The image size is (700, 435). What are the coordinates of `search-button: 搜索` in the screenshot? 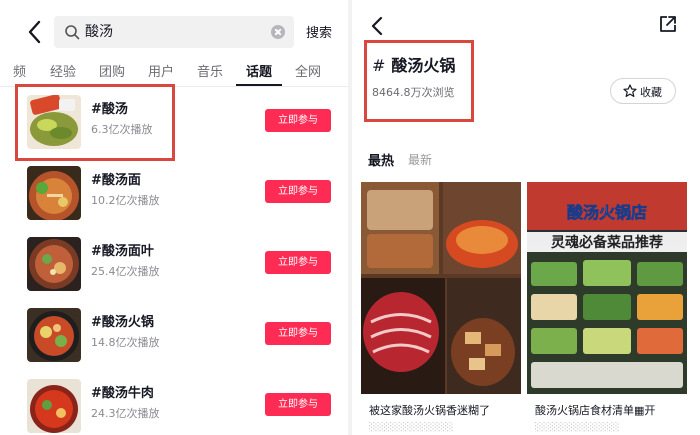 It's located at (319, 31).